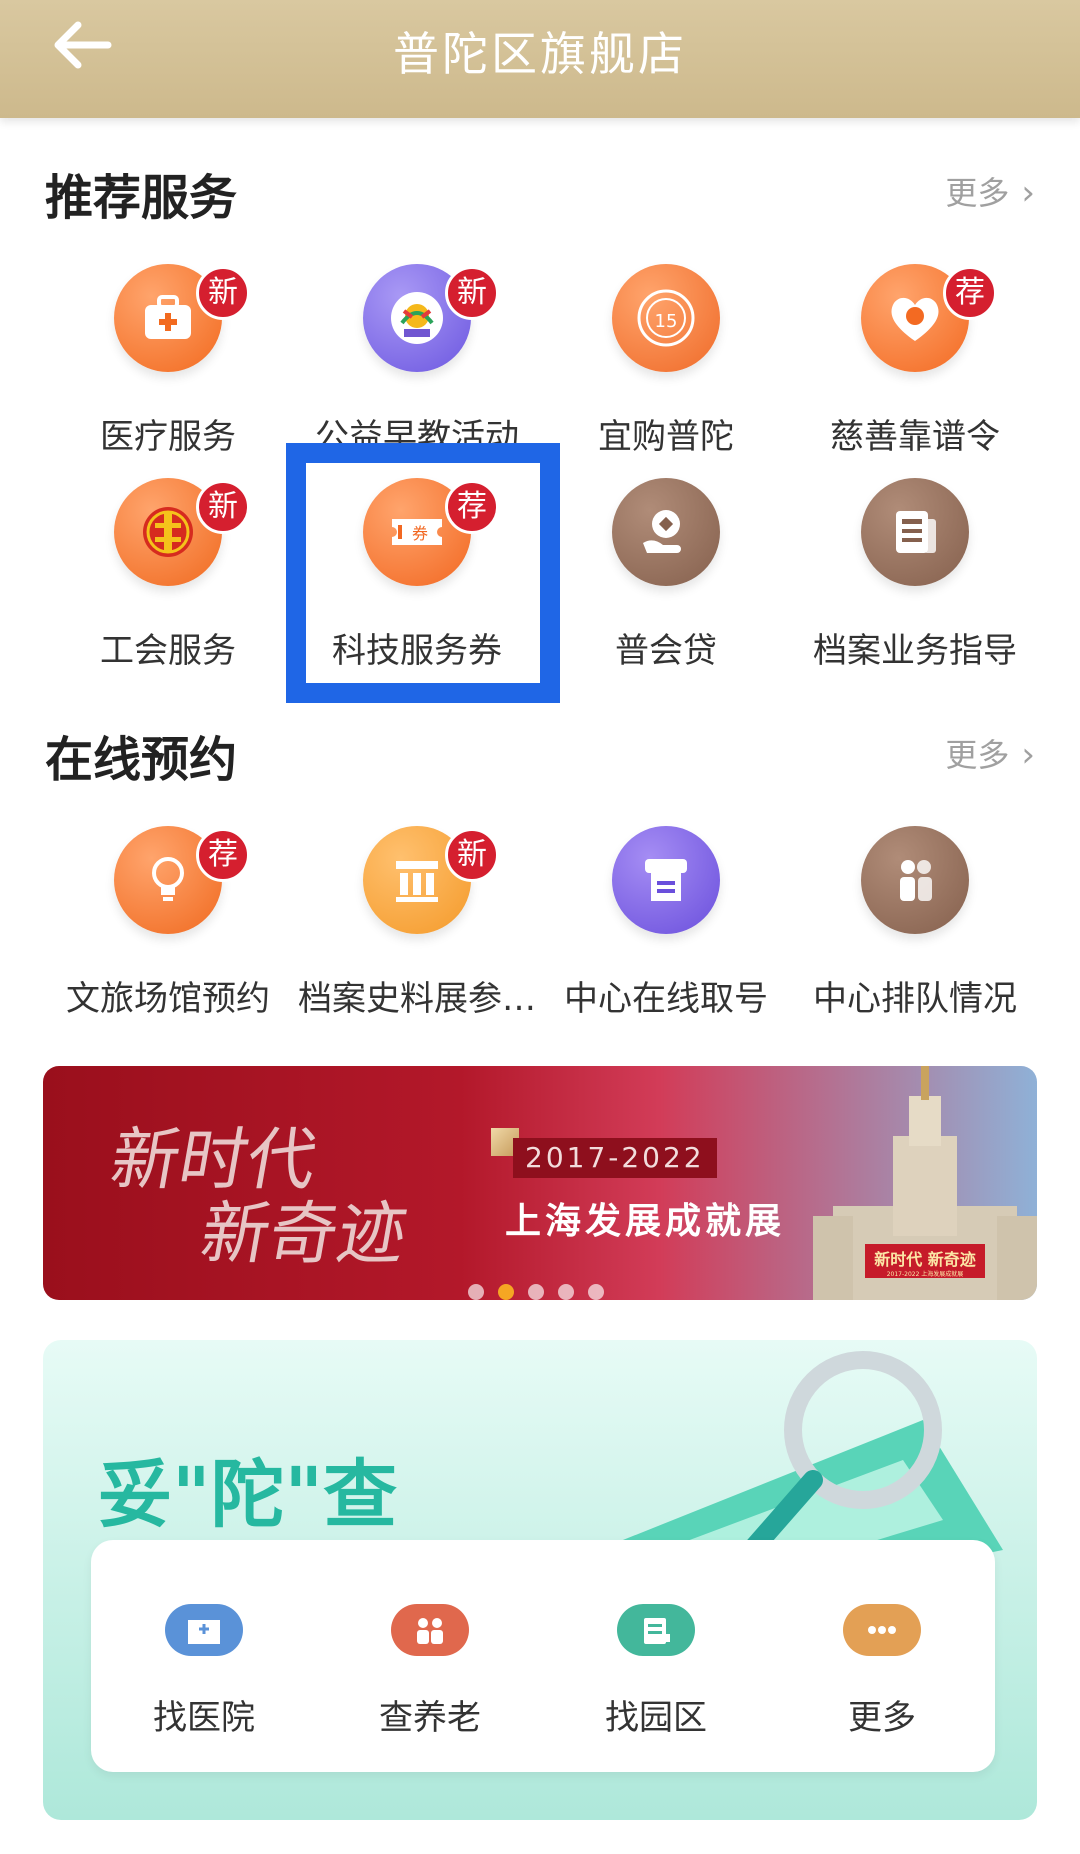 This screenshot has width=1080, height=1854. I want to click on putuo-seal-icon: 15, so click(666, 318).